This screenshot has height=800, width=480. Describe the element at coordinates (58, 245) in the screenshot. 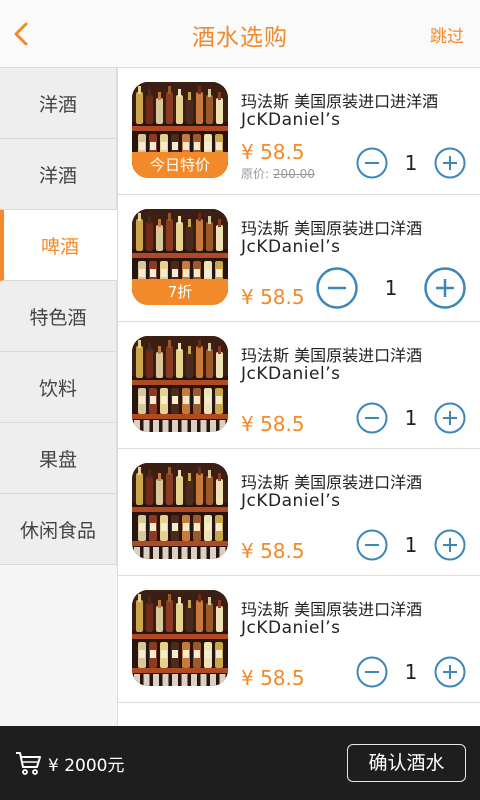

I see `sidebar-item-beer: 啤酒` at that location.